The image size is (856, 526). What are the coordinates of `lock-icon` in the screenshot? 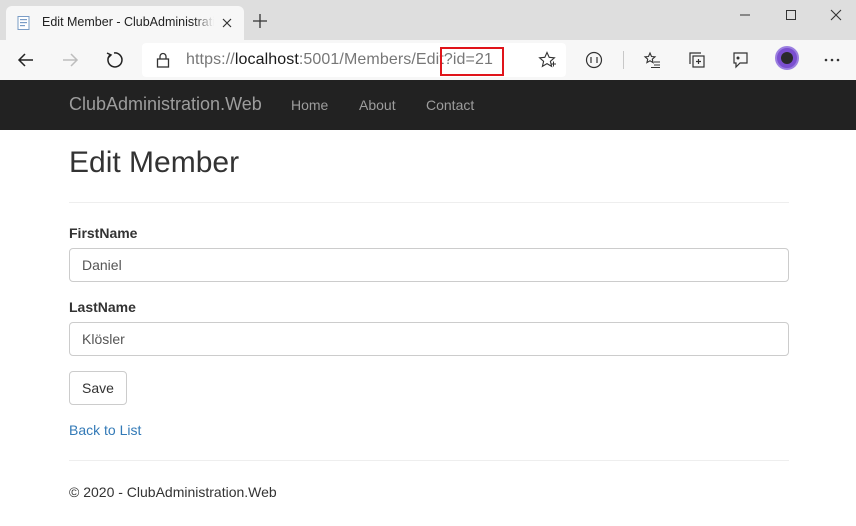 It's located at (163, 60).